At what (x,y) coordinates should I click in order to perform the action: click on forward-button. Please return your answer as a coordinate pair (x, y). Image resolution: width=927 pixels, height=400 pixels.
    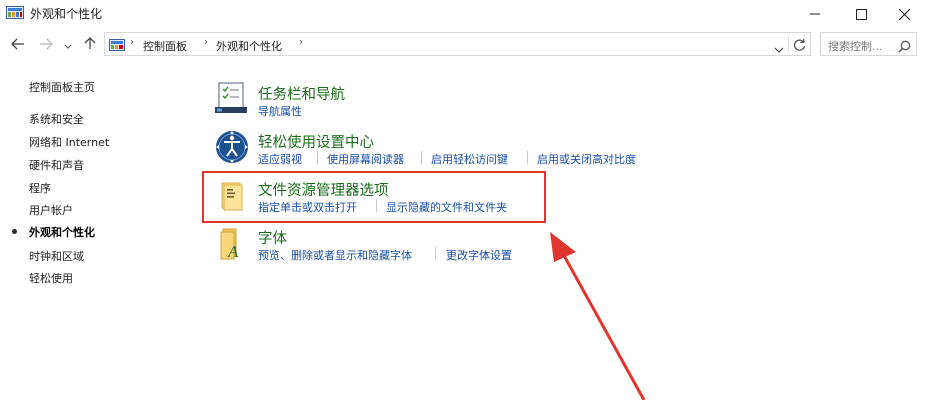
    Looking at the image, I should click on (46, 44).